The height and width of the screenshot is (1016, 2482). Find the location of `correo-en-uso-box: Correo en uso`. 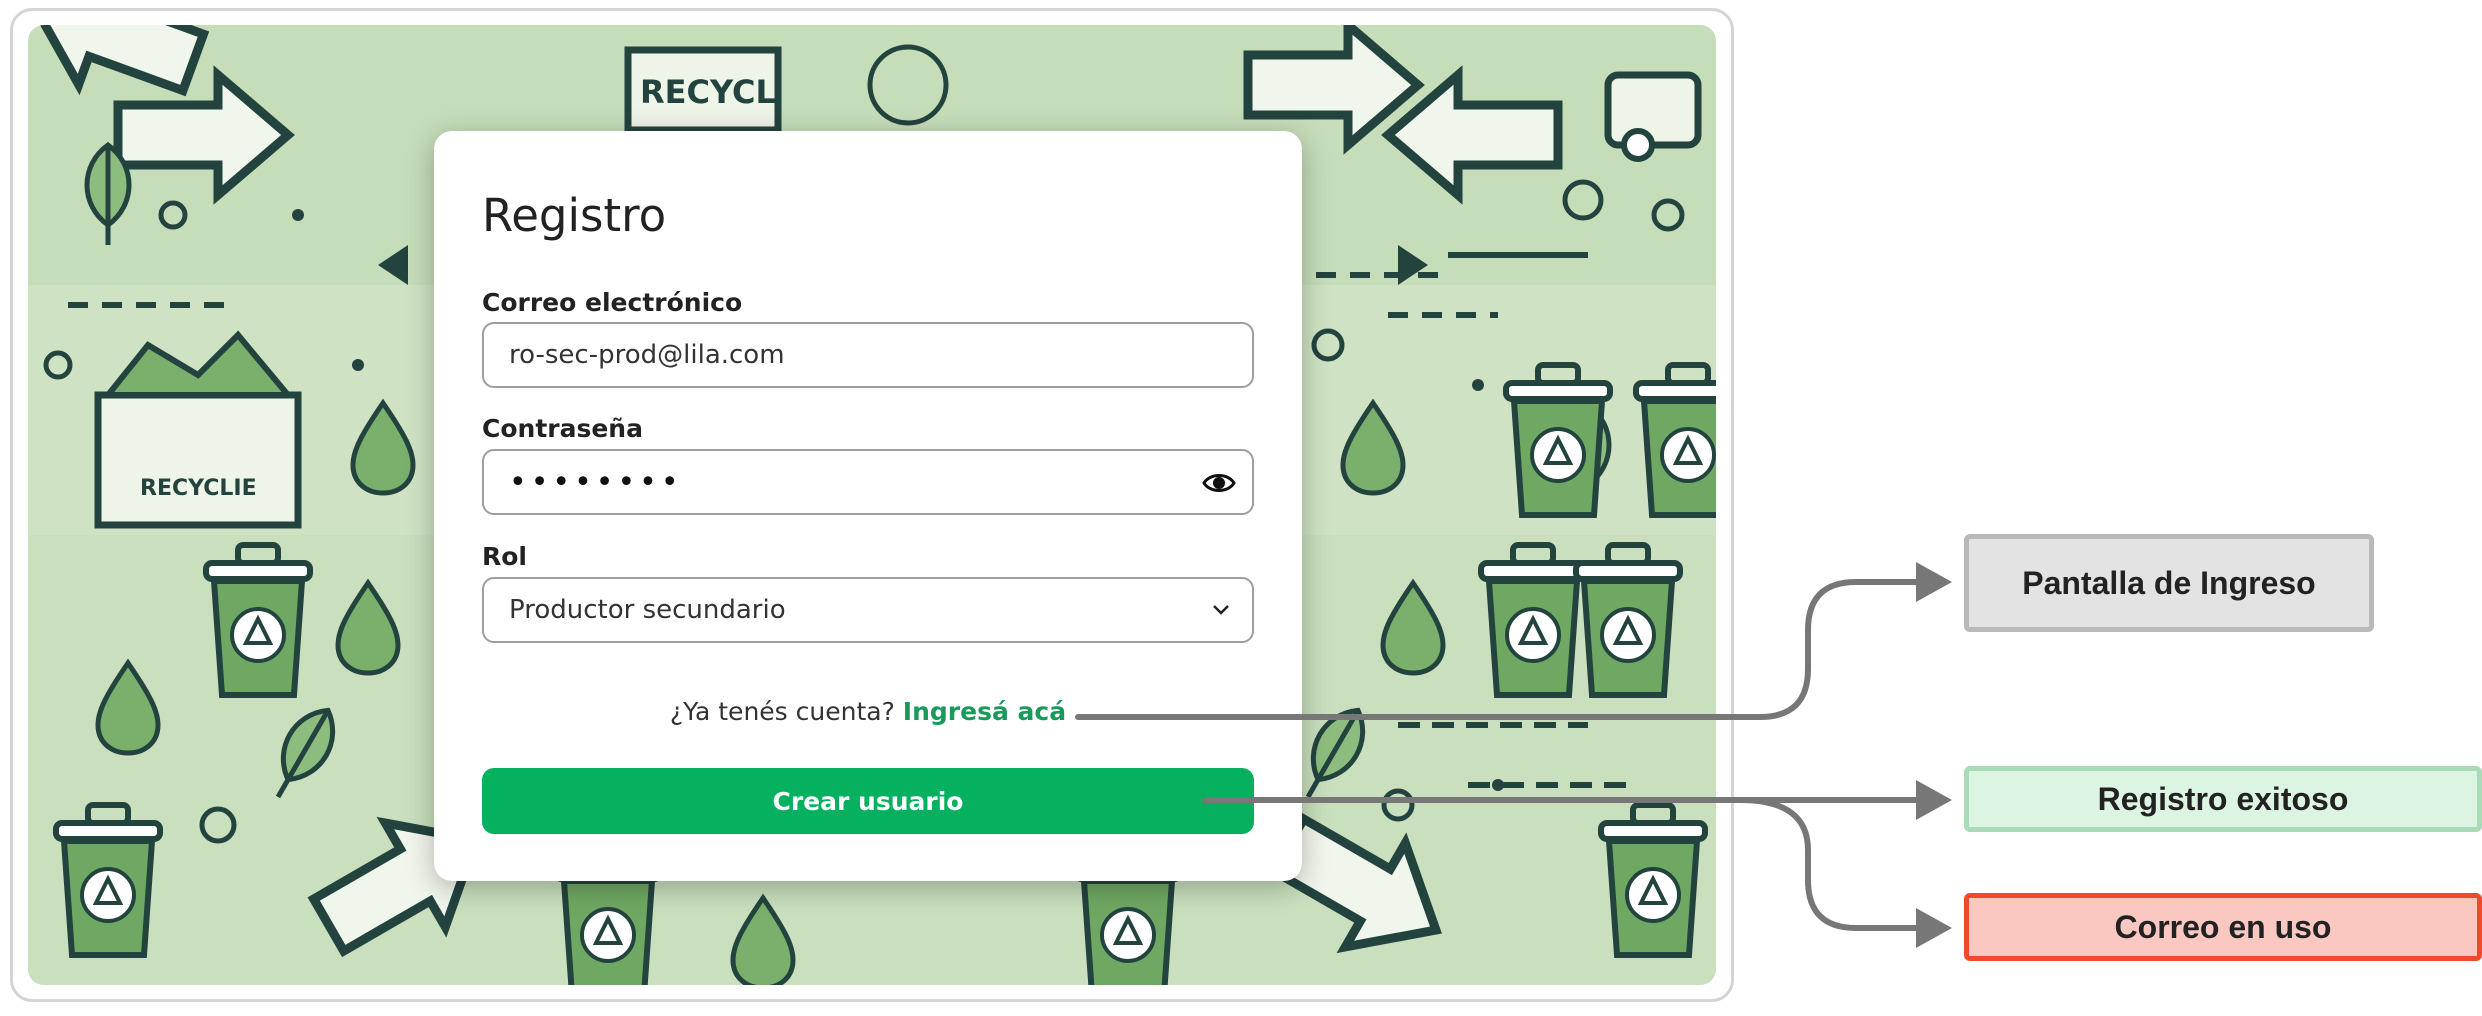

correo-en-uso-box: Correo en uso is located at coordinates (2223, 927).